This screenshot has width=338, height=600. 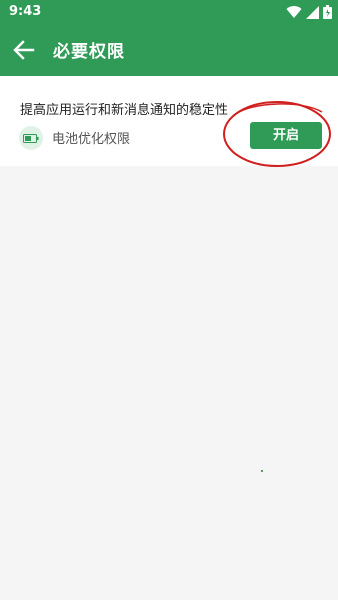 What do you see at coordinates (286, 135) in the screenshot?
I see `enable-button: 开启` at bounding box center [286, 135].